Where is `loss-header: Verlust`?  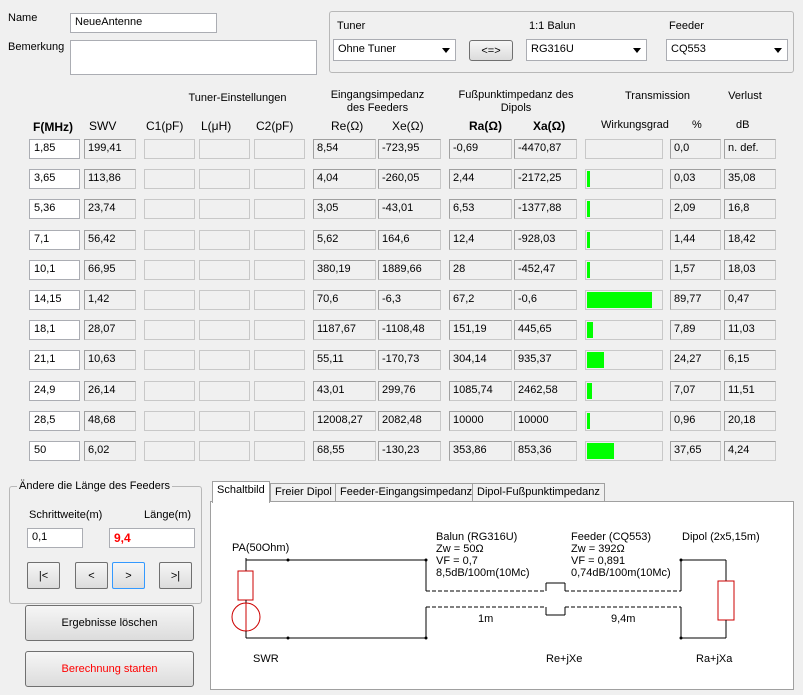
loss-header: Verlust is located at coordinates (745, 96).